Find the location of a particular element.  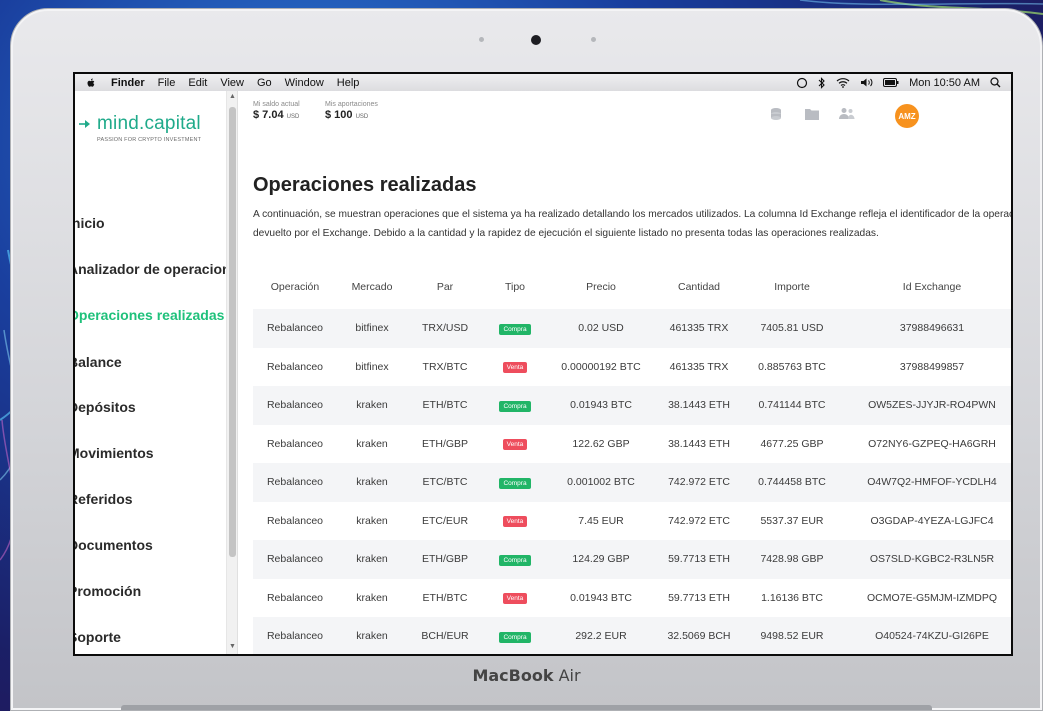

contributions-stat: Mis aportaciones $ 100 USD is located at coordinates (351, 111).